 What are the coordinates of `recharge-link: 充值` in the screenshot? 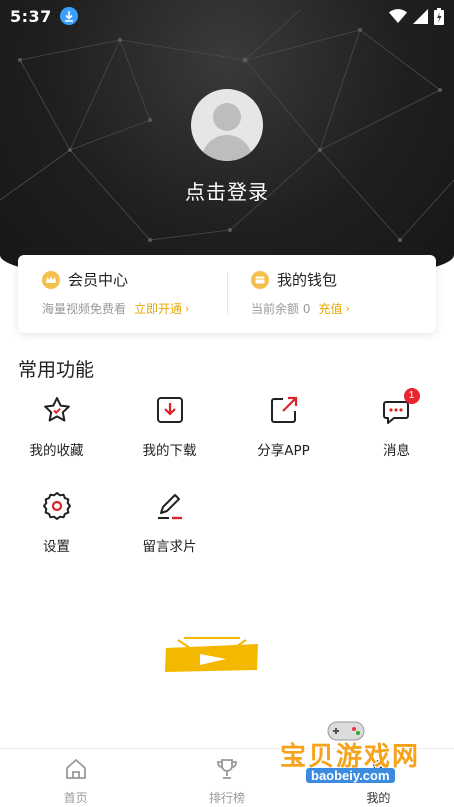 It's located at (330, 308).